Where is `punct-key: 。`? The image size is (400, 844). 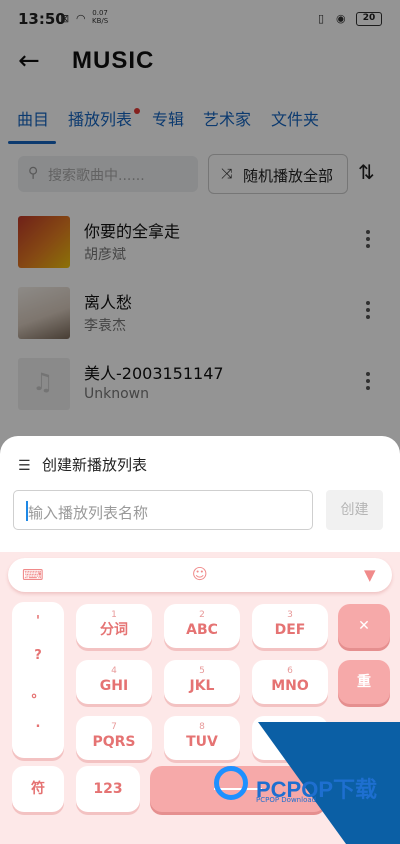 punct-key: 。 is located at coordinates (38, 691).